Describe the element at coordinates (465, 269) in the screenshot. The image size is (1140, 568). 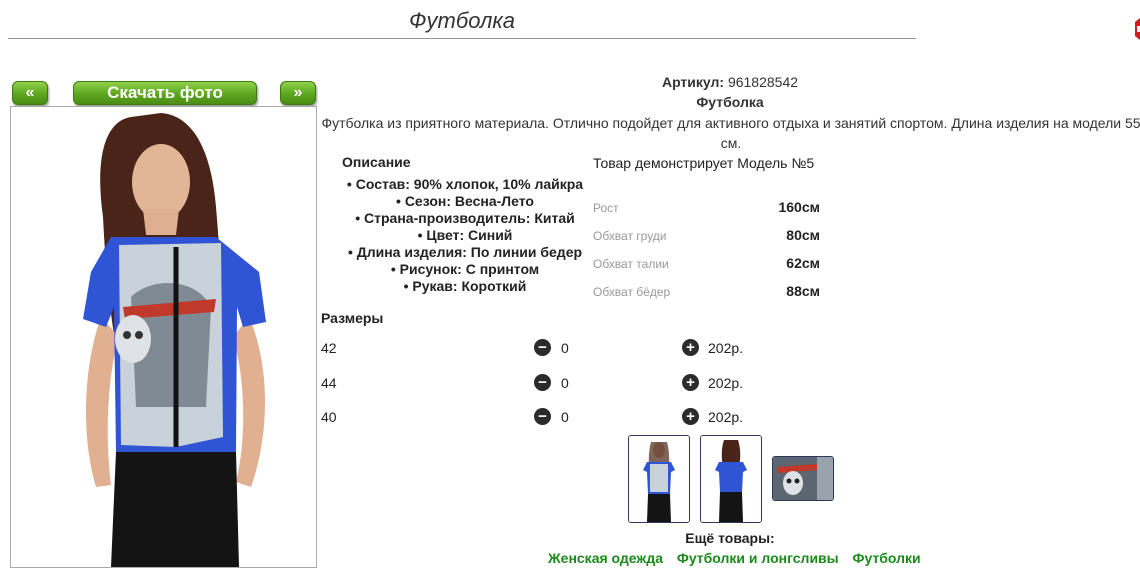
I see `feature-item: • Рисунок: С принтом` at that location.